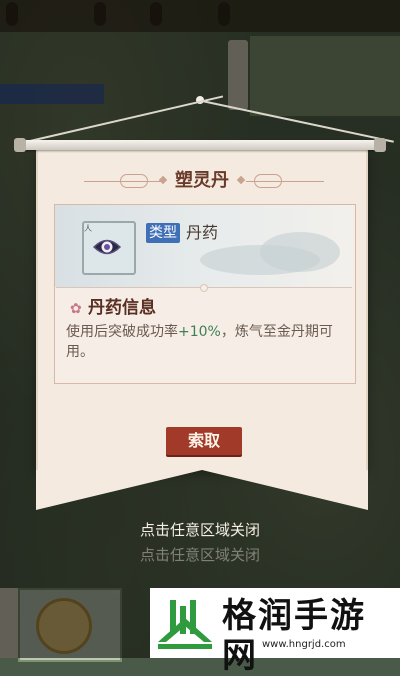 The width and height of the screenshot is (400, 676). Describe the element at coordinates (199, 332) in the screenshot. I see `desc-highlight: +10%` at that location.